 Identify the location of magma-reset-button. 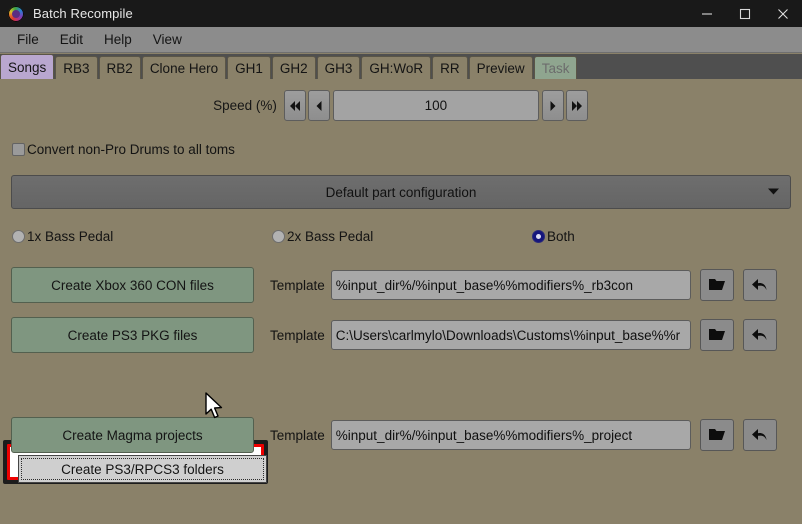
(759, 435).